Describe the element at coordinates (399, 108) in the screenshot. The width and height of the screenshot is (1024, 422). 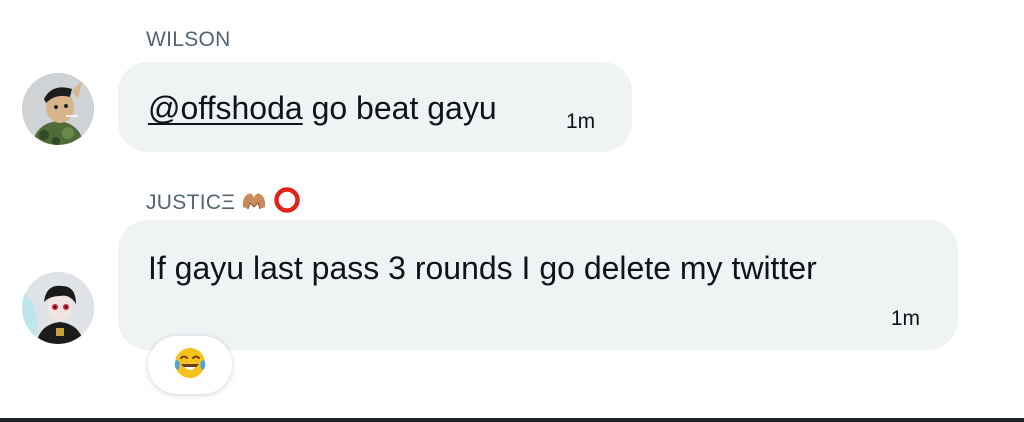
I see `message-body: go beat gayu` at that location.